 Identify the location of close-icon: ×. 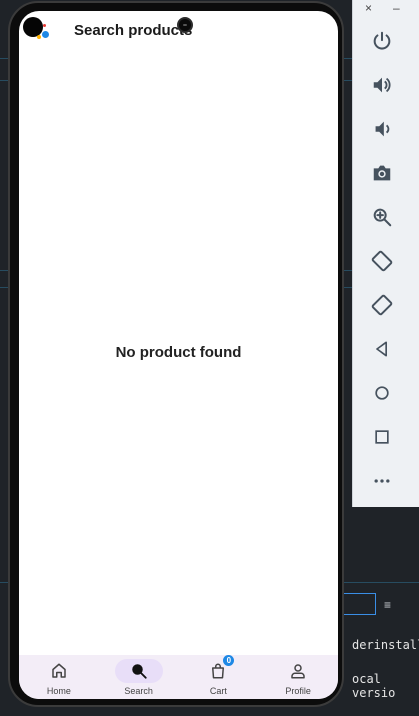
(368, 8).